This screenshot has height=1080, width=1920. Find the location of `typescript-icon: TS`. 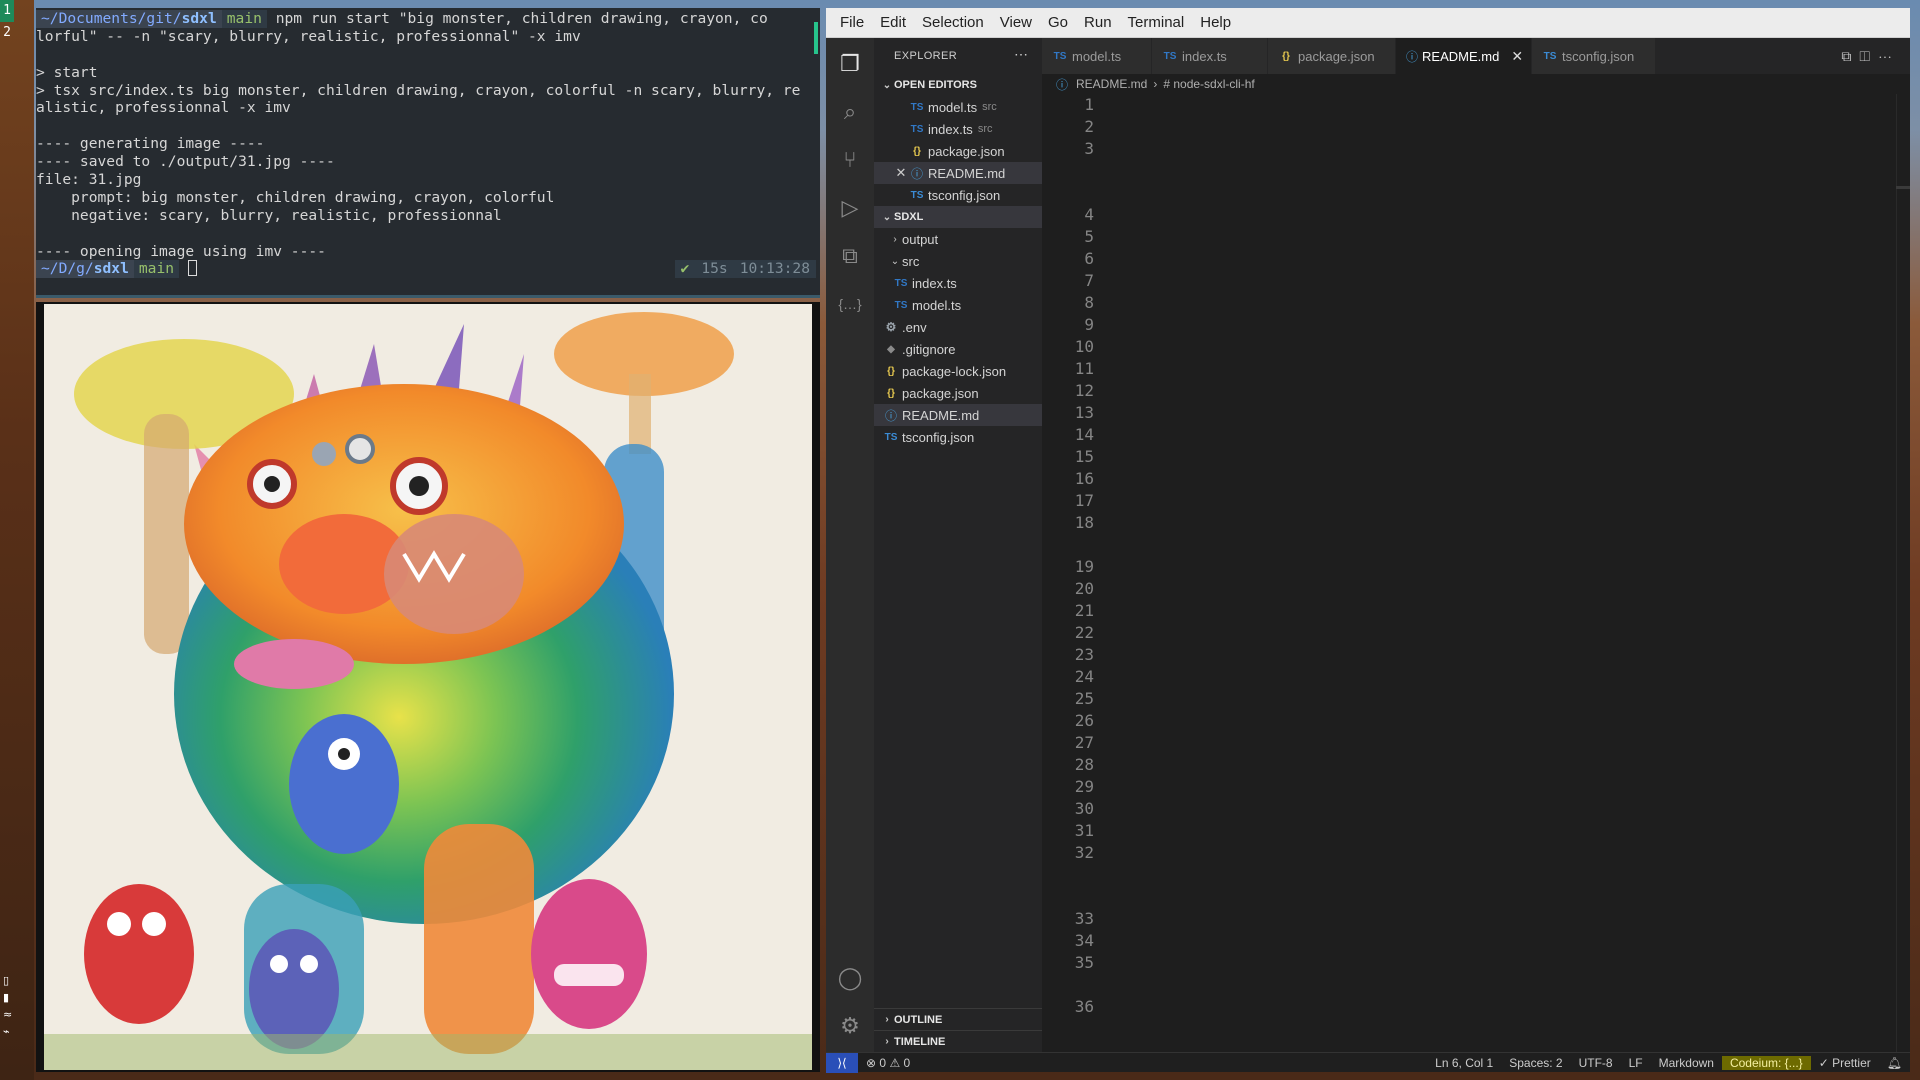

typescript-icon: TS is located at coordinates (901, 283).